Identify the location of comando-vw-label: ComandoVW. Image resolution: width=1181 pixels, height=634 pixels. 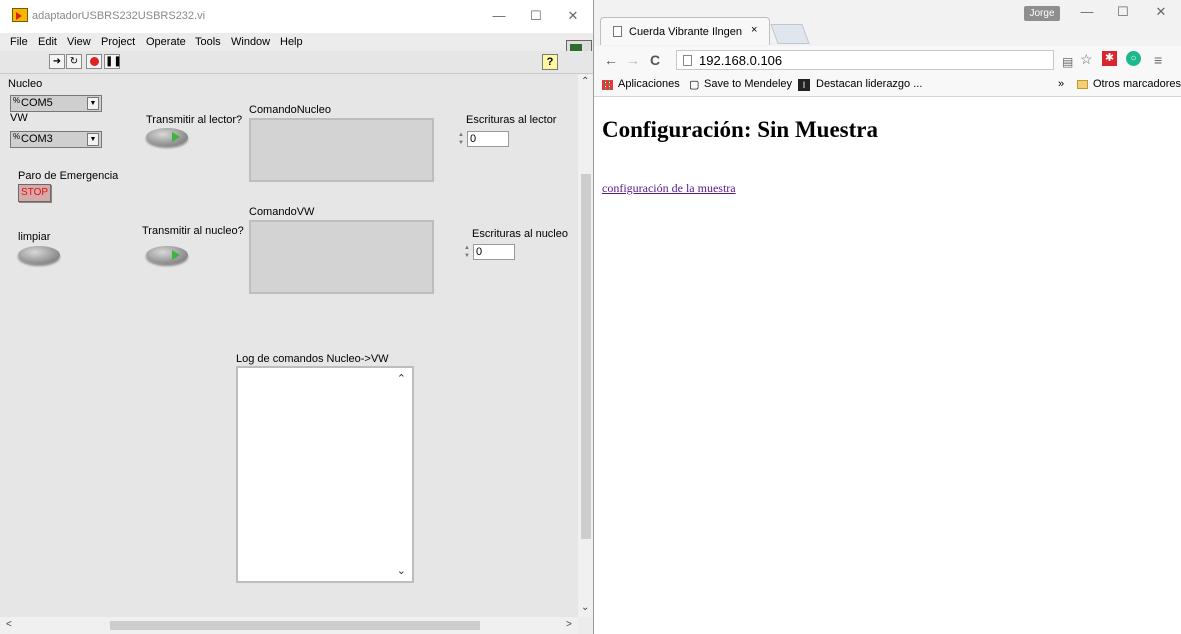
(282, 212).